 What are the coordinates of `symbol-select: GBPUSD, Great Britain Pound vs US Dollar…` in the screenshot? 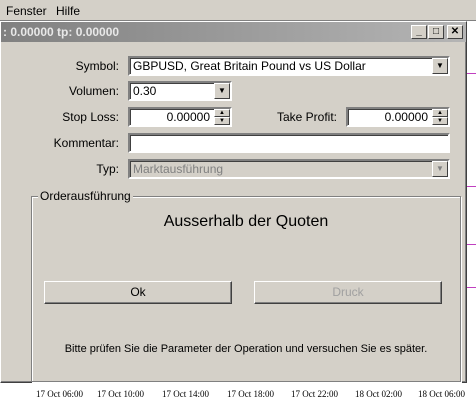 It's located at (289, 66).